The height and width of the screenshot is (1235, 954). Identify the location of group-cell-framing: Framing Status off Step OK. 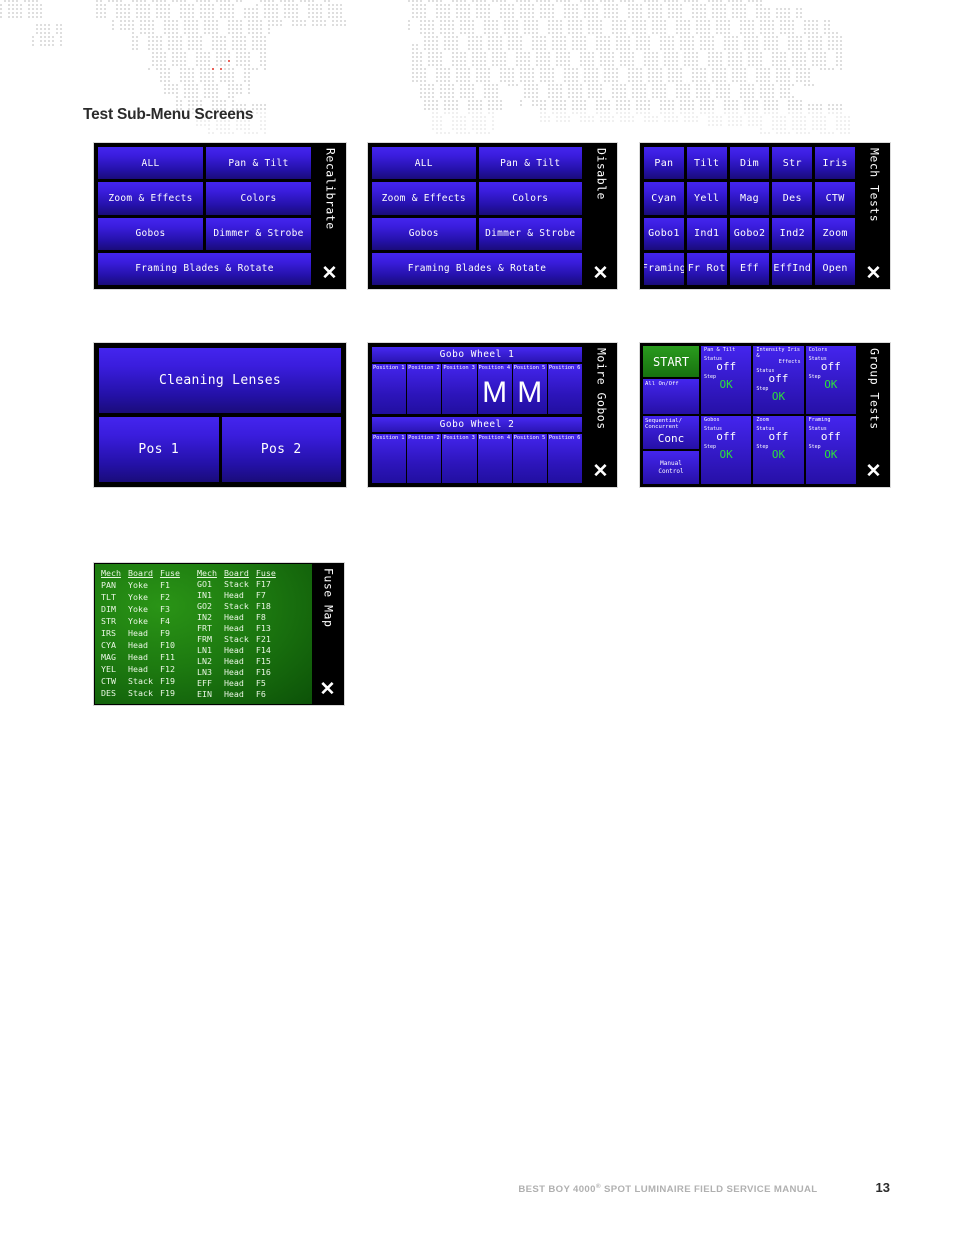
(830, 450).